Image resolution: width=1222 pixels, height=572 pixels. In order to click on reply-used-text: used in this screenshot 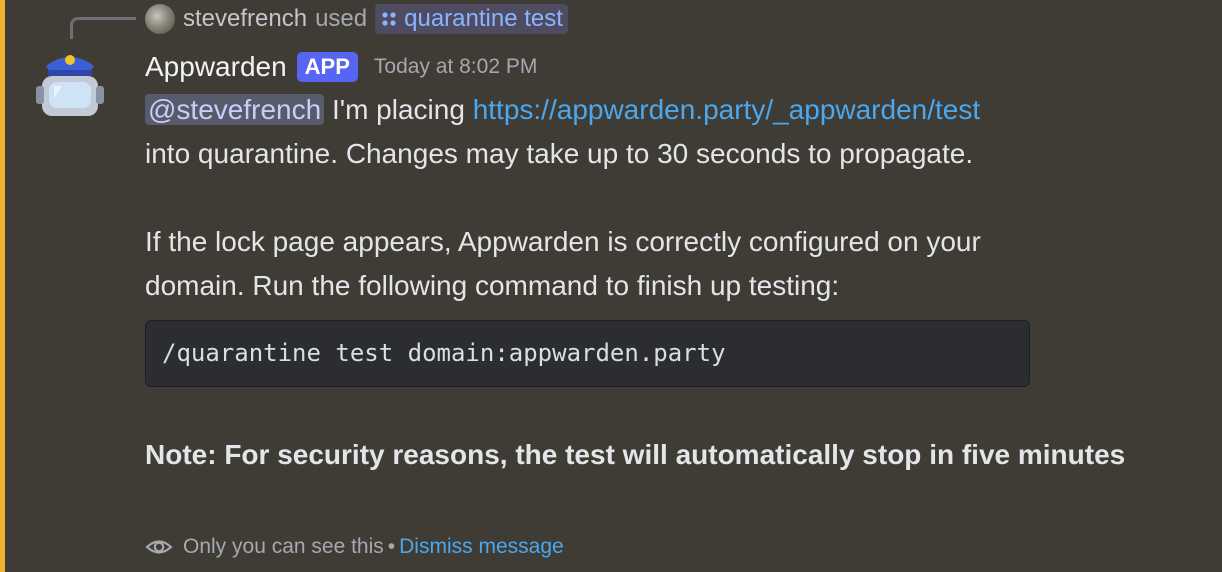, I will do `click(341, 18)`.